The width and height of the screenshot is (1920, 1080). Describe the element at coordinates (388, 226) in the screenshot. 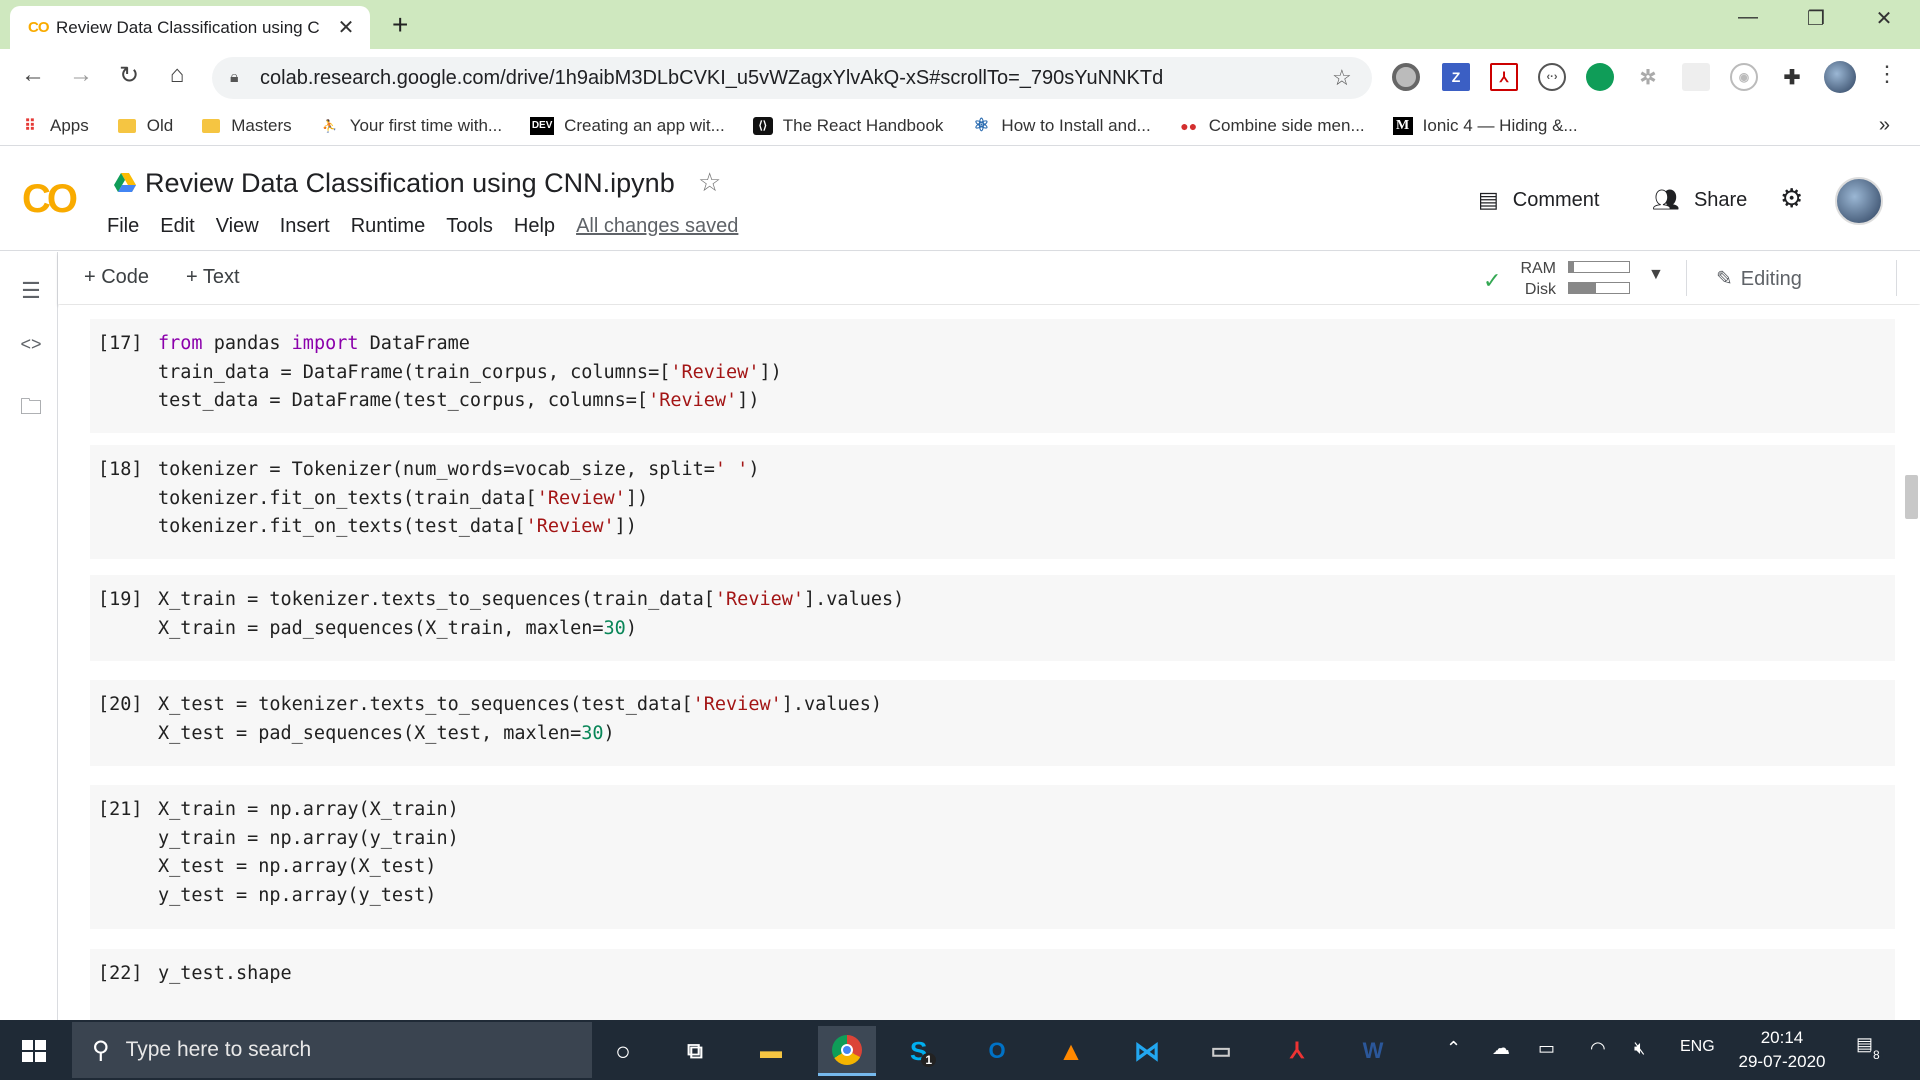

I see `menu-runtime: Runtime` at that location.